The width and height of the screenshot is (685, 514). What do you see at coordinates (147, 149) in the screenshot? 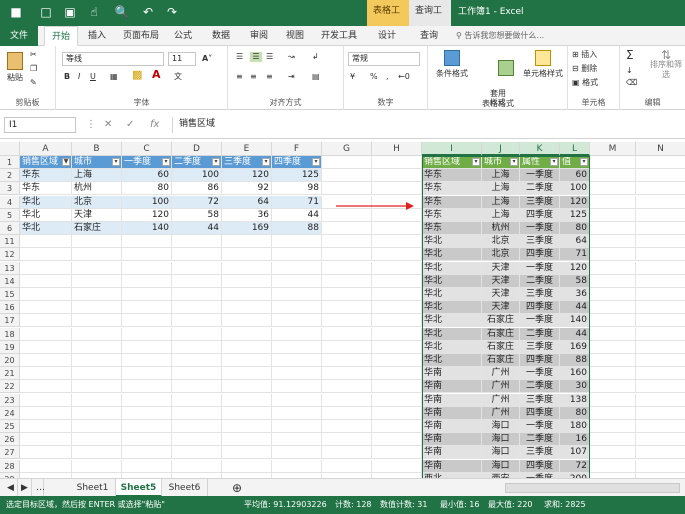
I see `column-header-c: C` at bounding box center [147, 149].